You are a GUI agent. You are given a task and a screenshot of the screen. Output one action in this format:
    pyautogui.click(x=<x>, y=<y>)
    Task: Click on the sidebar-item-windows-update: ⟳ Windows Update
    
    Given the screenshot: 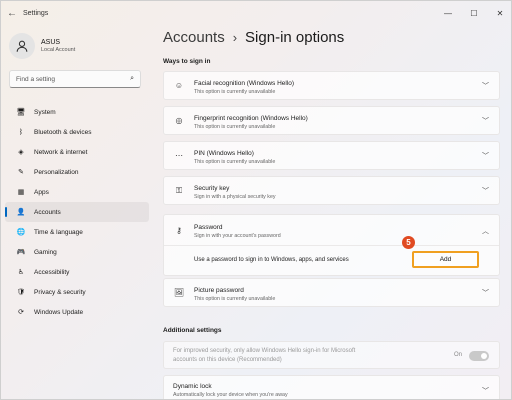 What is the action you would take?
    pyautogui.click(x=77, y=312)
    